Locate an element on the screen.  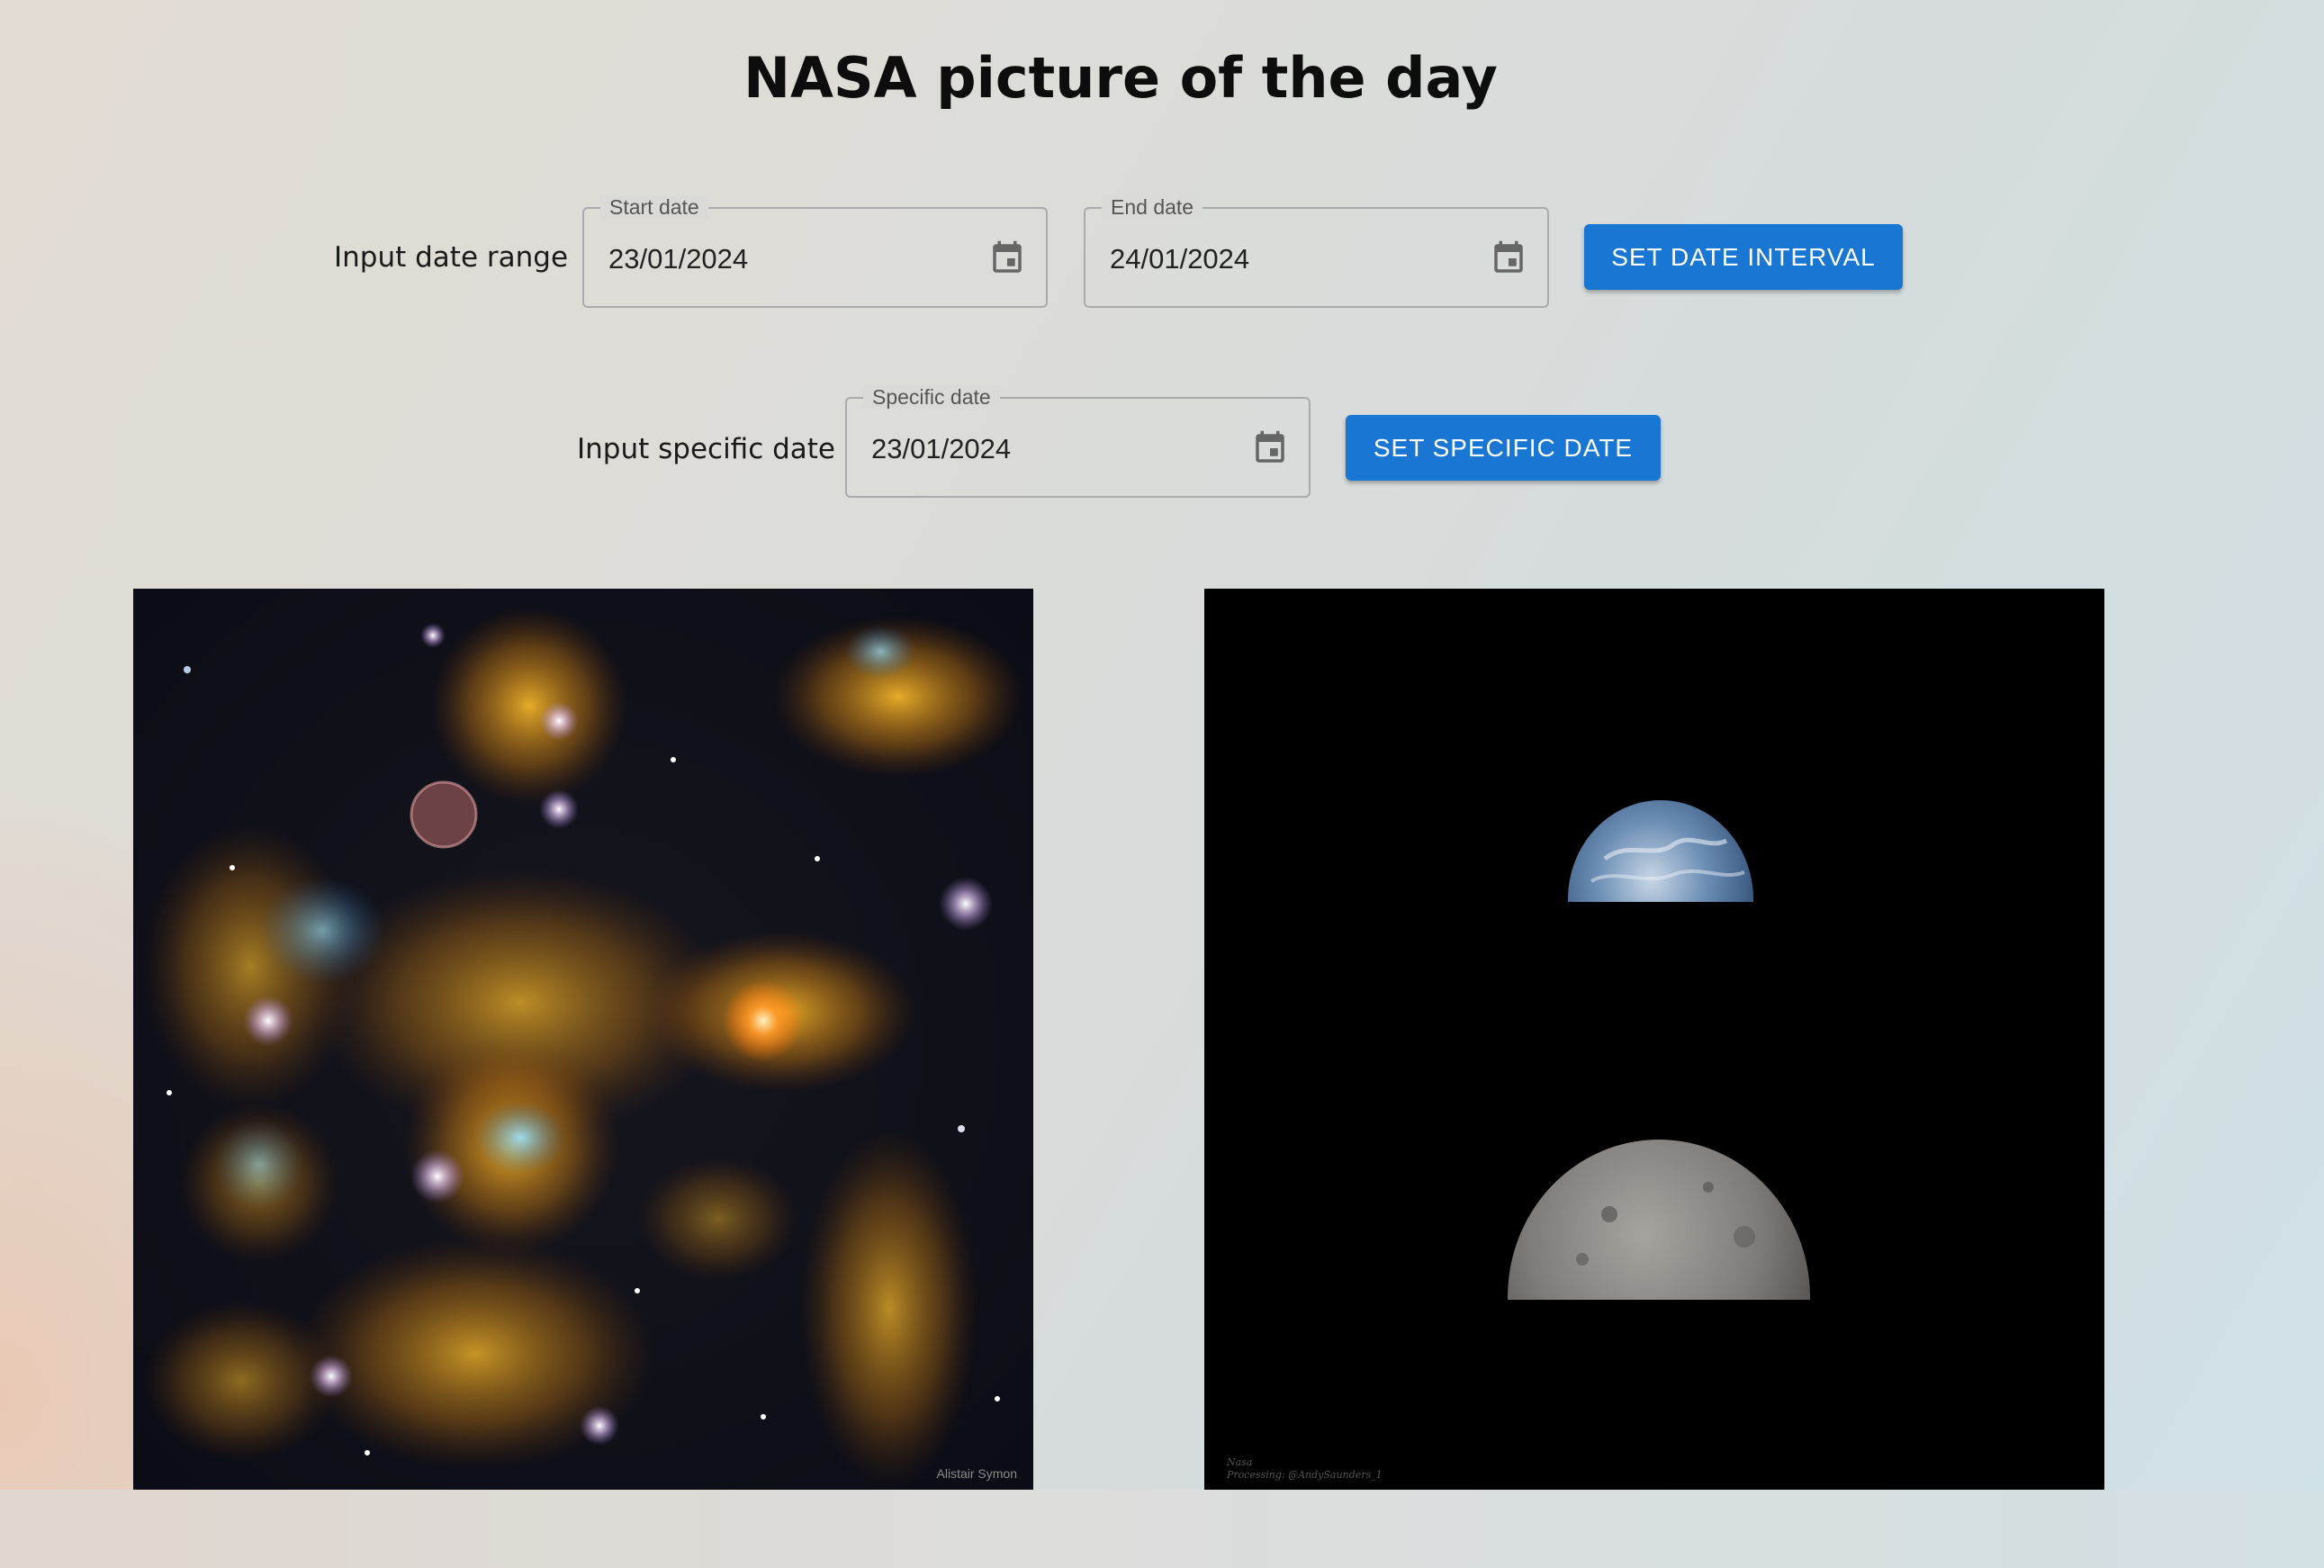
image-credit-line-1: Nasa is located at coordinates (1240, 1462).